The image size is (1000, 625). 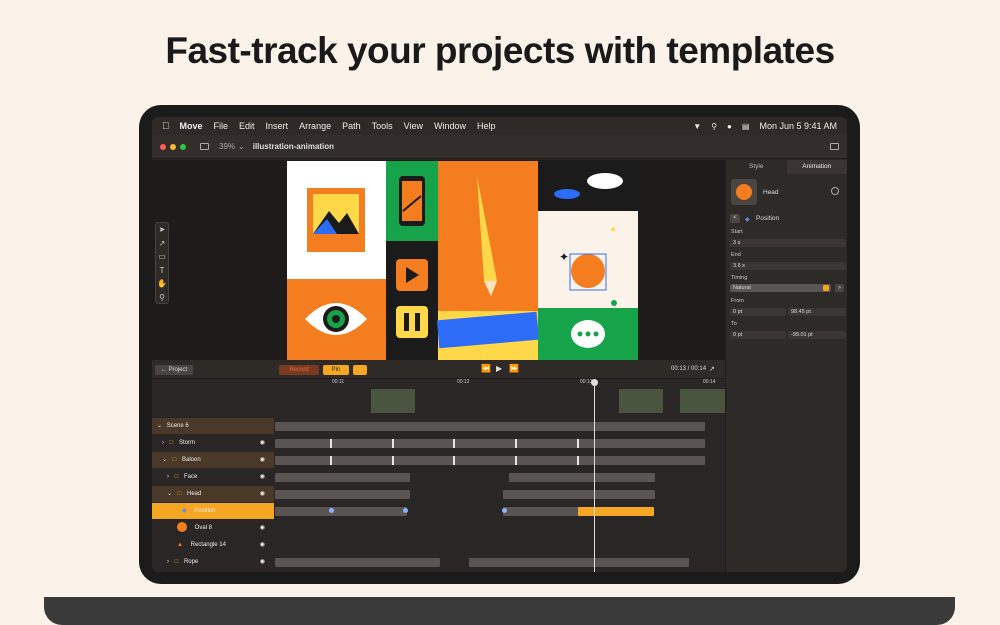 What do you see at coordinates (315, 126) in the screenshot?
I see `menu-arrange: Arrange` at bounding box center [315, 126].